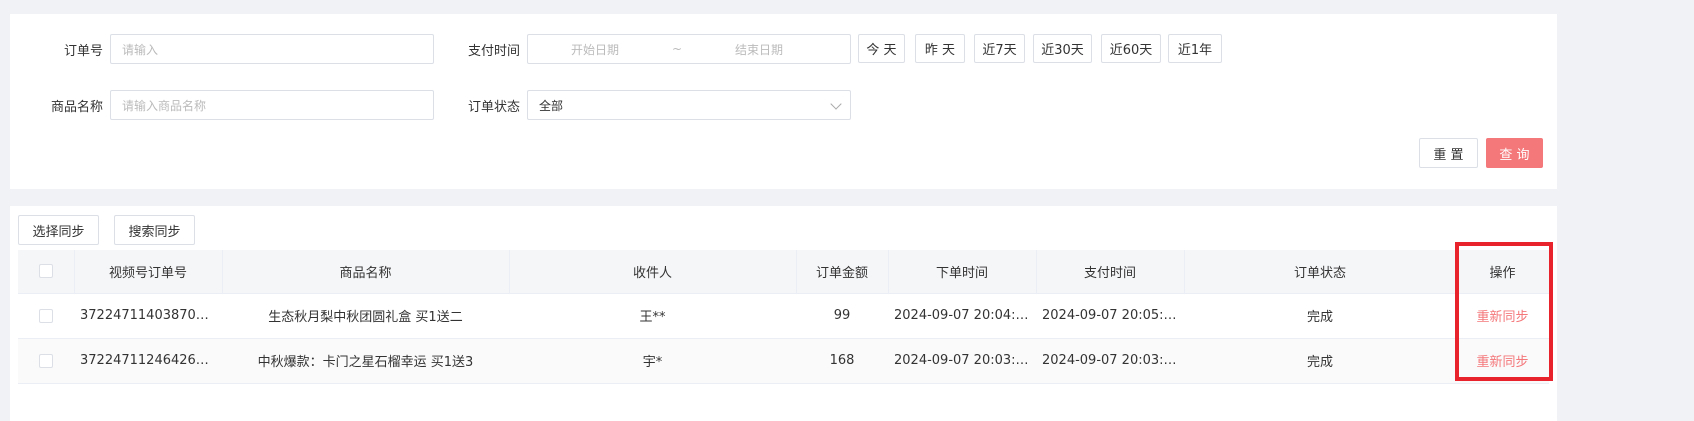 The height and width of the screenshot is (421, 1694). What do you see at coordinates (148, 272) in the screenshot?
I see `header-order-no: 视频号订单号` at bounding box center [148, 272].